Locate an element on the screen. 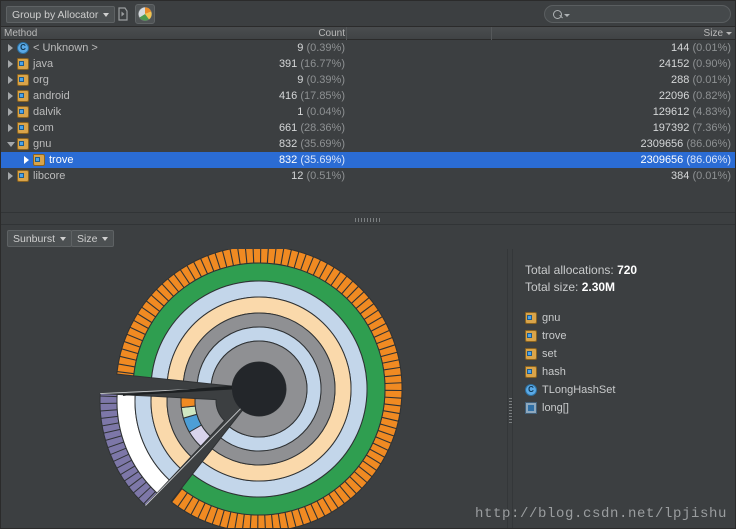 Image resolution: width=736 pixels, height=529 pixels. row-name-cell: android is located at coordinates (37, 96).